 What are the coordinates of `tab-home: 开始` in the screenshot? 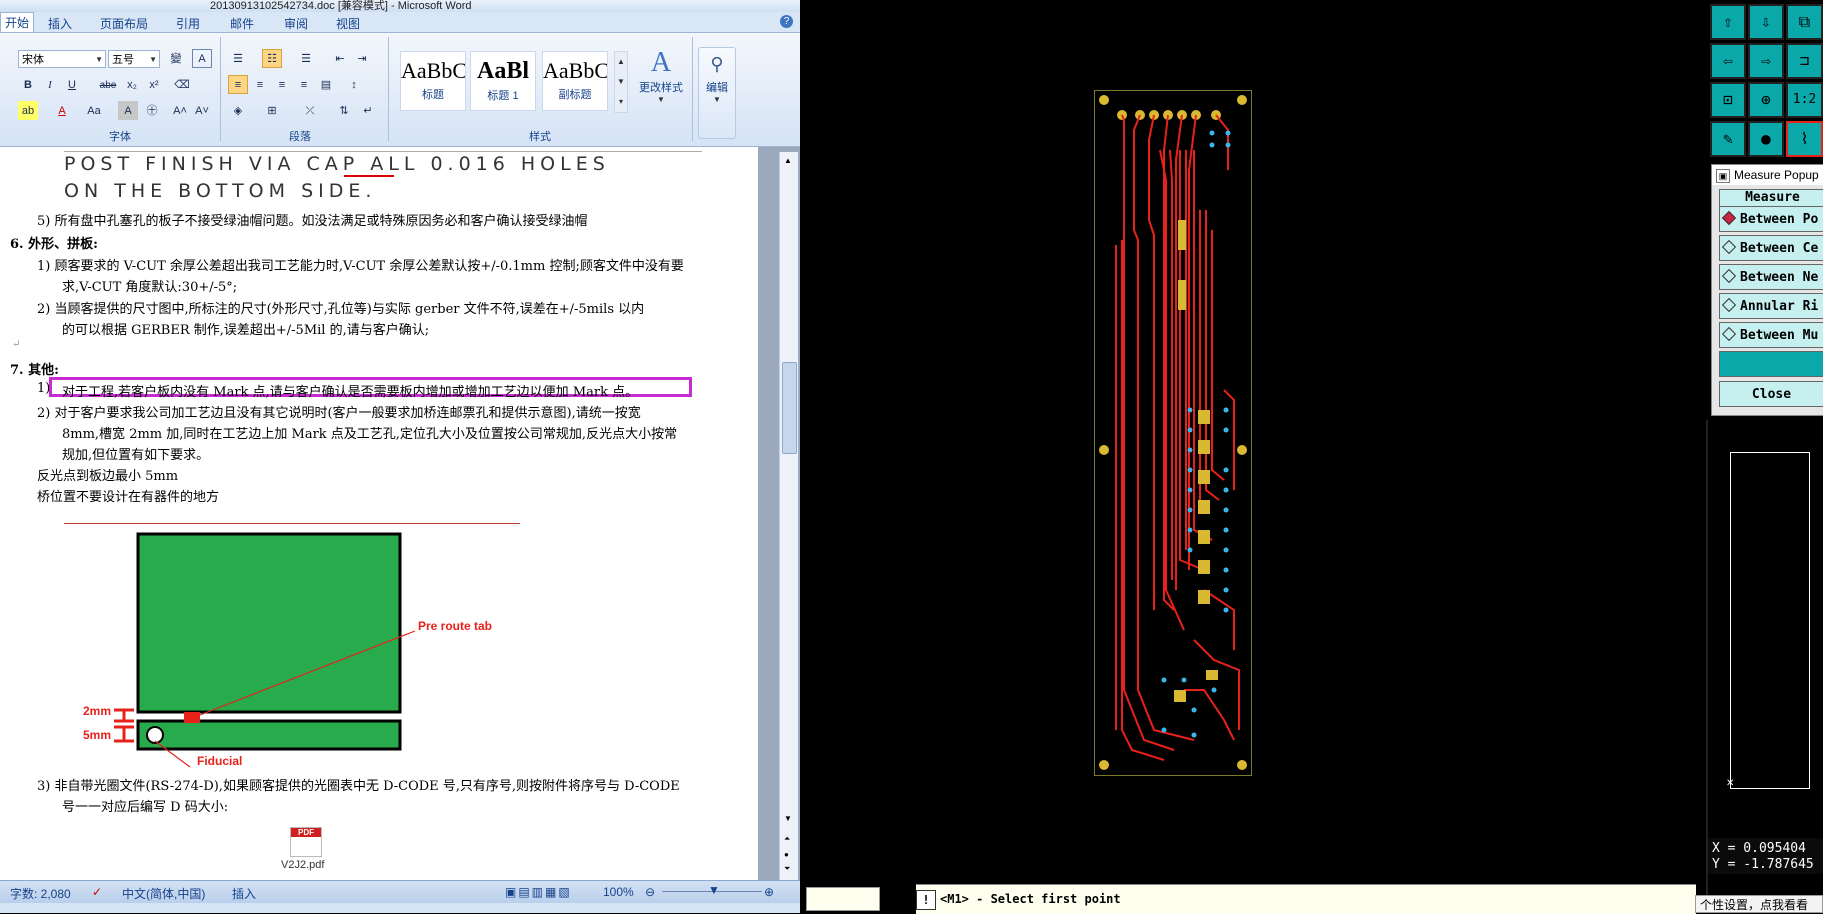 It's located at (17, 22).